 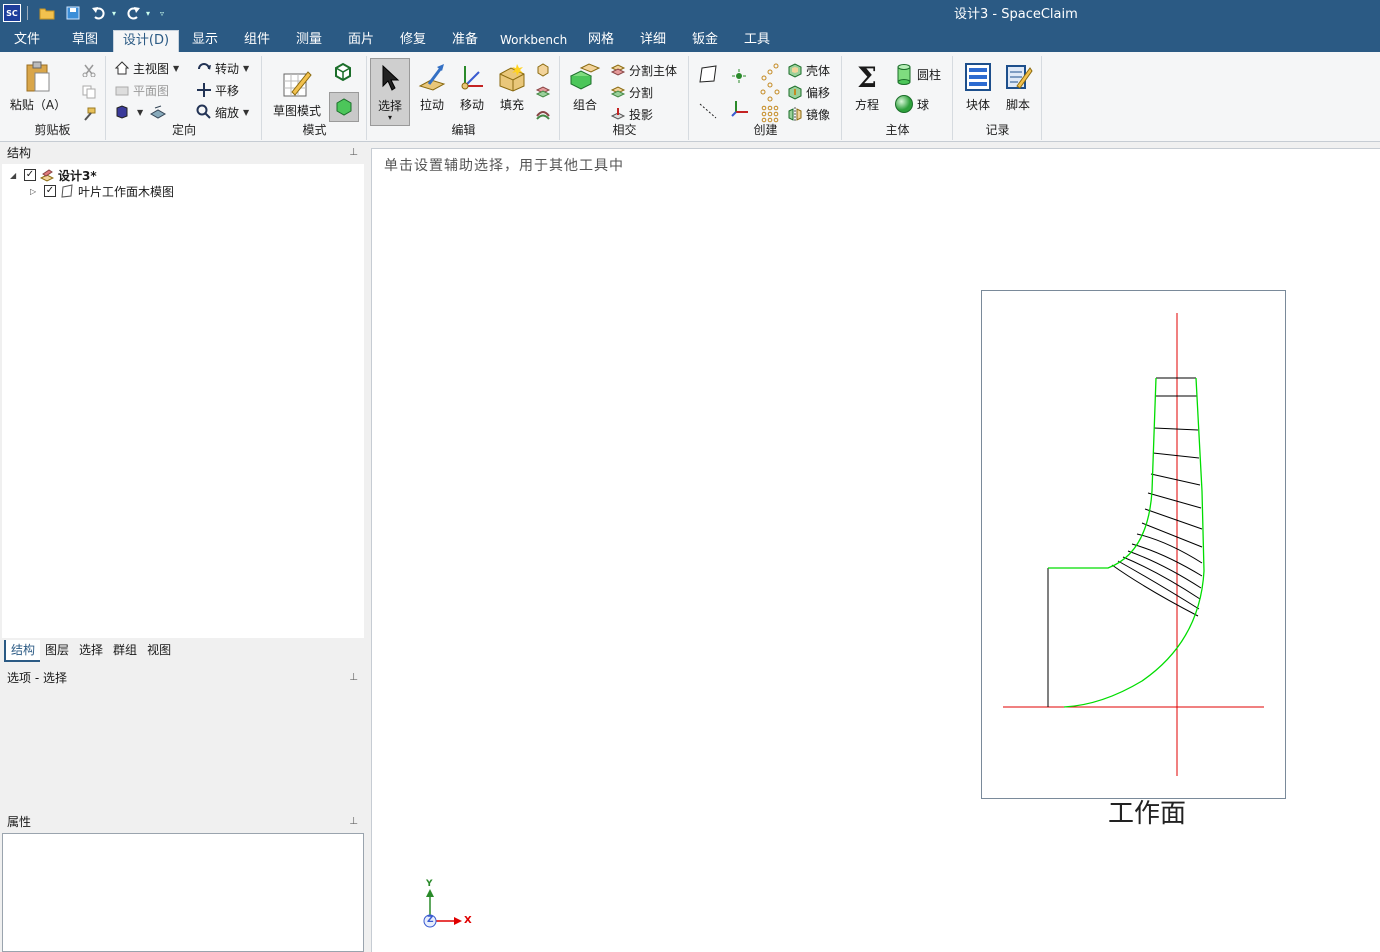 What do you see at coordinates (917, 74) in the screenshot?
I see `cylinder-button: 圆柱` at bounding box center [917, 74].